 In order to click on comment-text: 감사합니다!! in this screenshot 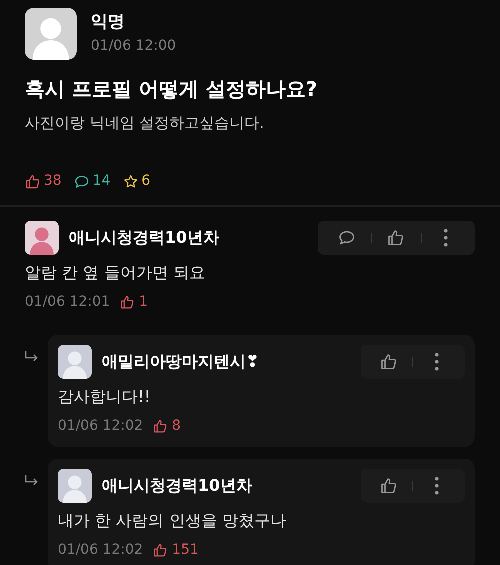, I will do `click(105, 397)`.